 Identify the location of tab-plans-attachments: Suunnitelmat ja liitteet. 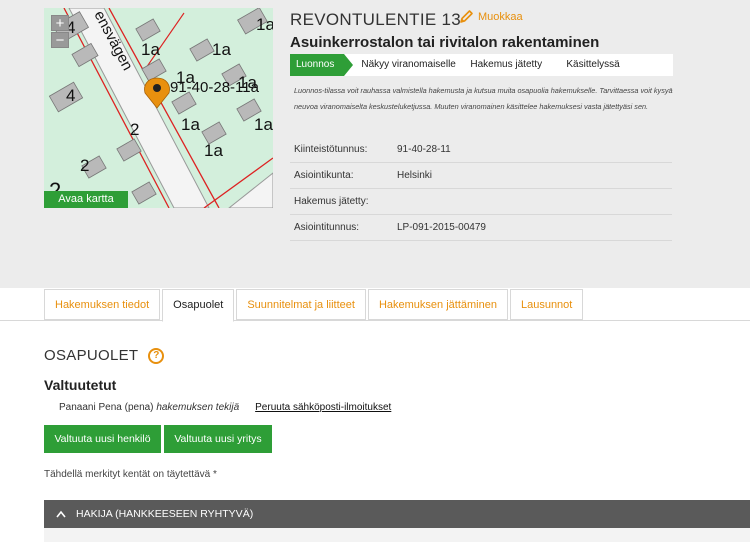
(301, 304).